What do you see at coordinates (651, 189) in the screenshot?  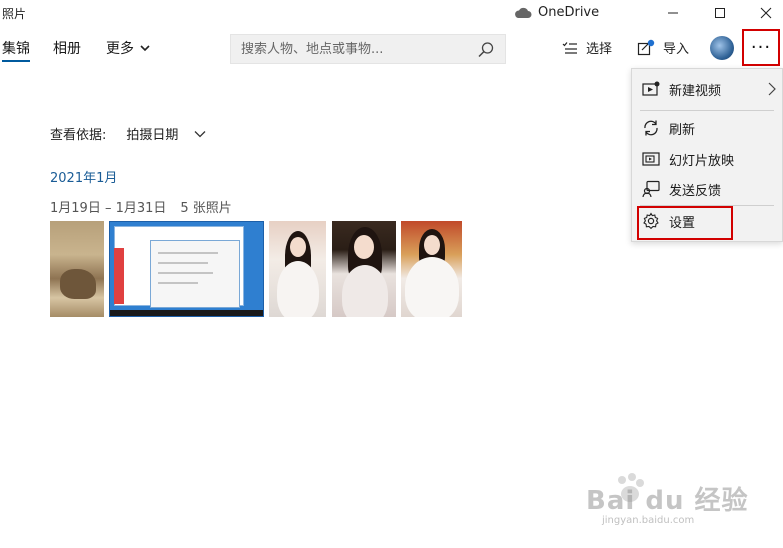 I see `feedback-icon` at bounding box center [651, 189].